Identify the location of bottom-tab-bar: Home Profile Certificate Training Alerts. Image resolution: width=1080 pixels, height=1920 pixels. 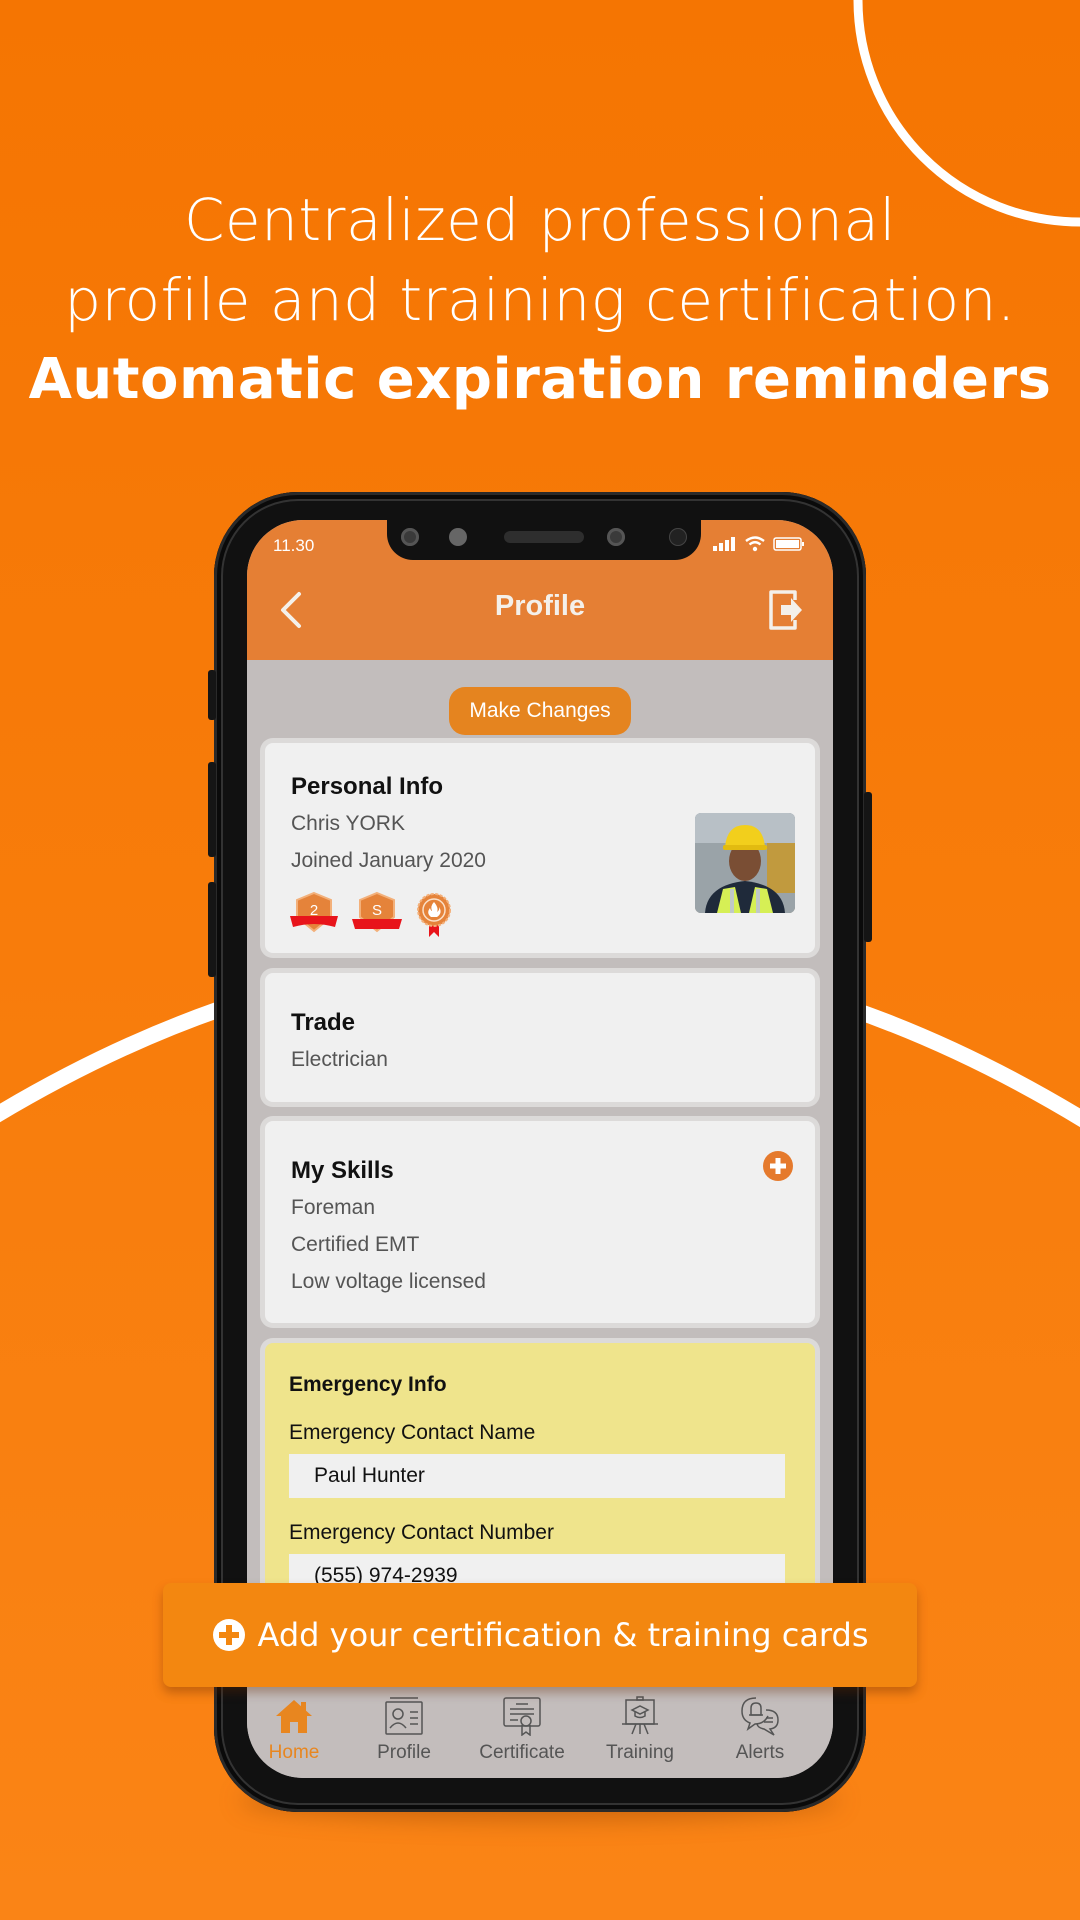
(540, 1734).